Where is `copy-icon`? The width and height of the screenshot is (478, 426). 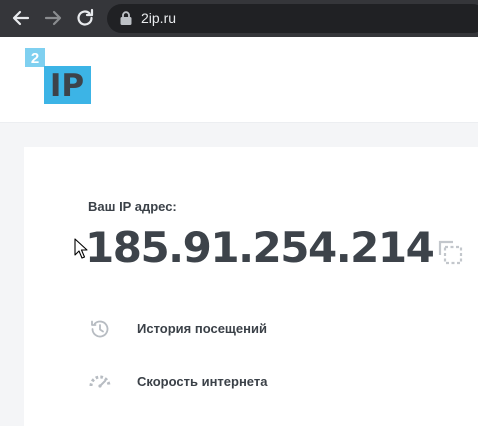
copy-icon is located at coordinates (450, 252).